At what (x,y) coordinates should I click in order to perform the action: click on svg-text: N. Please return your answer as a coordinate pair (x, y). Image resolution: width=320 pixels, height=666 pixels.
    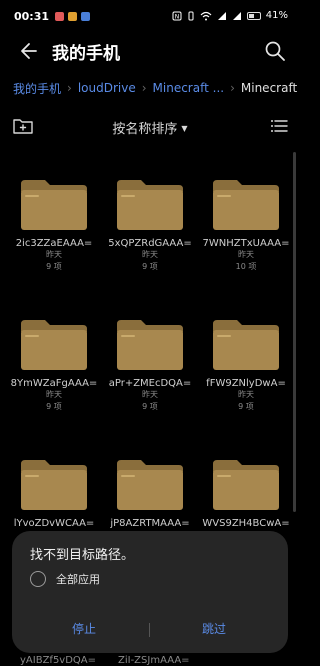
    Looking at the image, I should click on (177, 16).